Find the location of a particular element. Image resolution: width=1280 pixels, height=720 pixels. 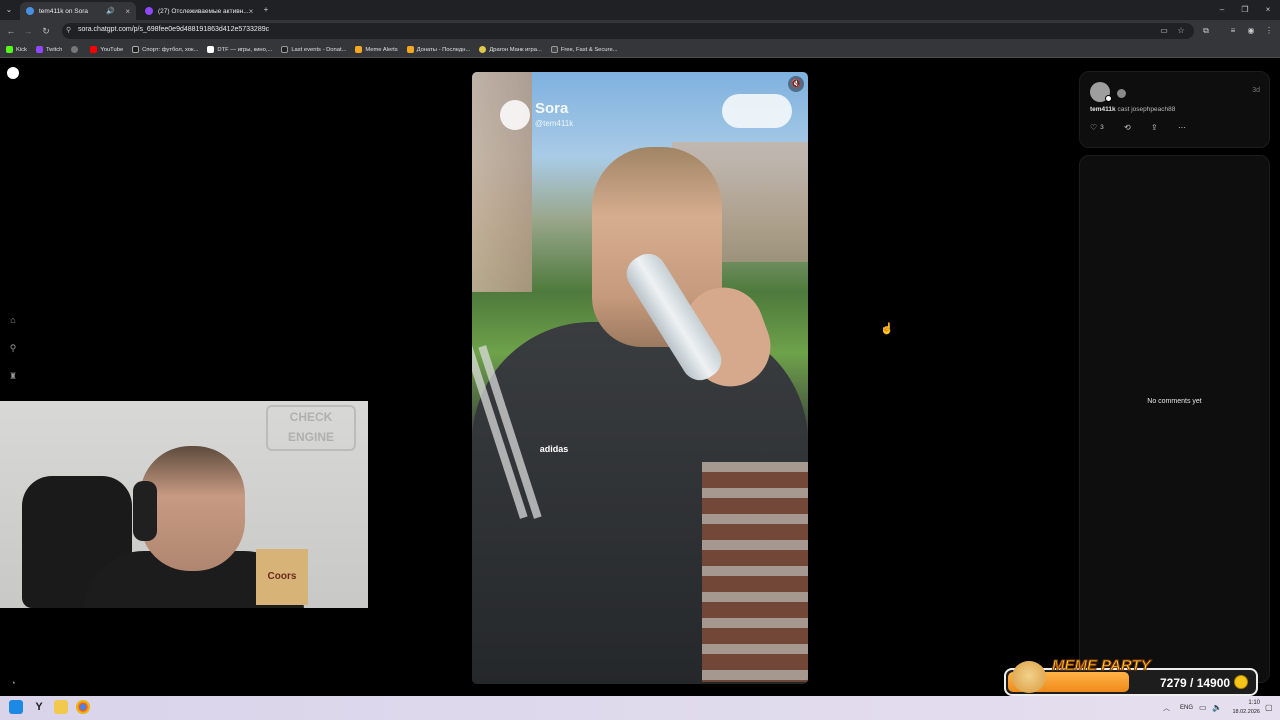

network-icon: ▭ is located at coordinates (1203, 707).